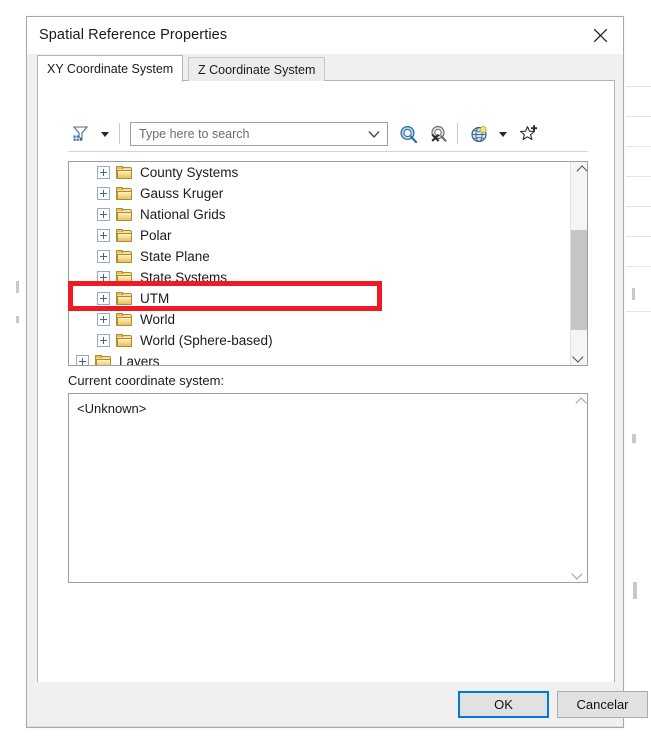 The height and width of the screenshot is (743, 651). I want to click on dialog-footer: OK Cancelar, so click(337, 704).